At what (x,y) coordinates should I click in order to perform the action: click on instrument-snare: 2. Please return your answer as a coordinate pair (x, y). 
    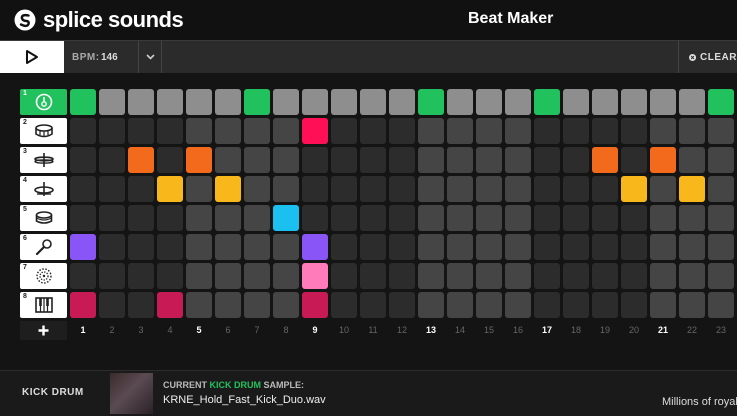
    Looking at the image, I should click on (43, 131).